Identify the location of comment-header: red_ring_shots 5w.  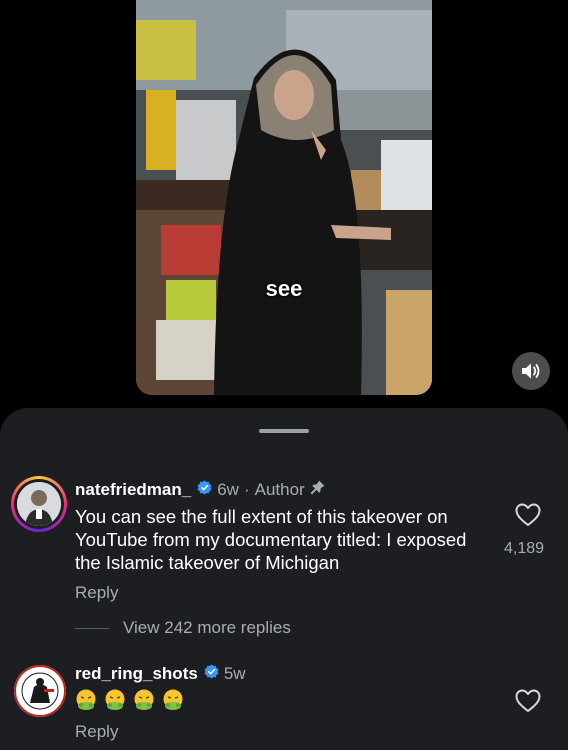
(160, 674).